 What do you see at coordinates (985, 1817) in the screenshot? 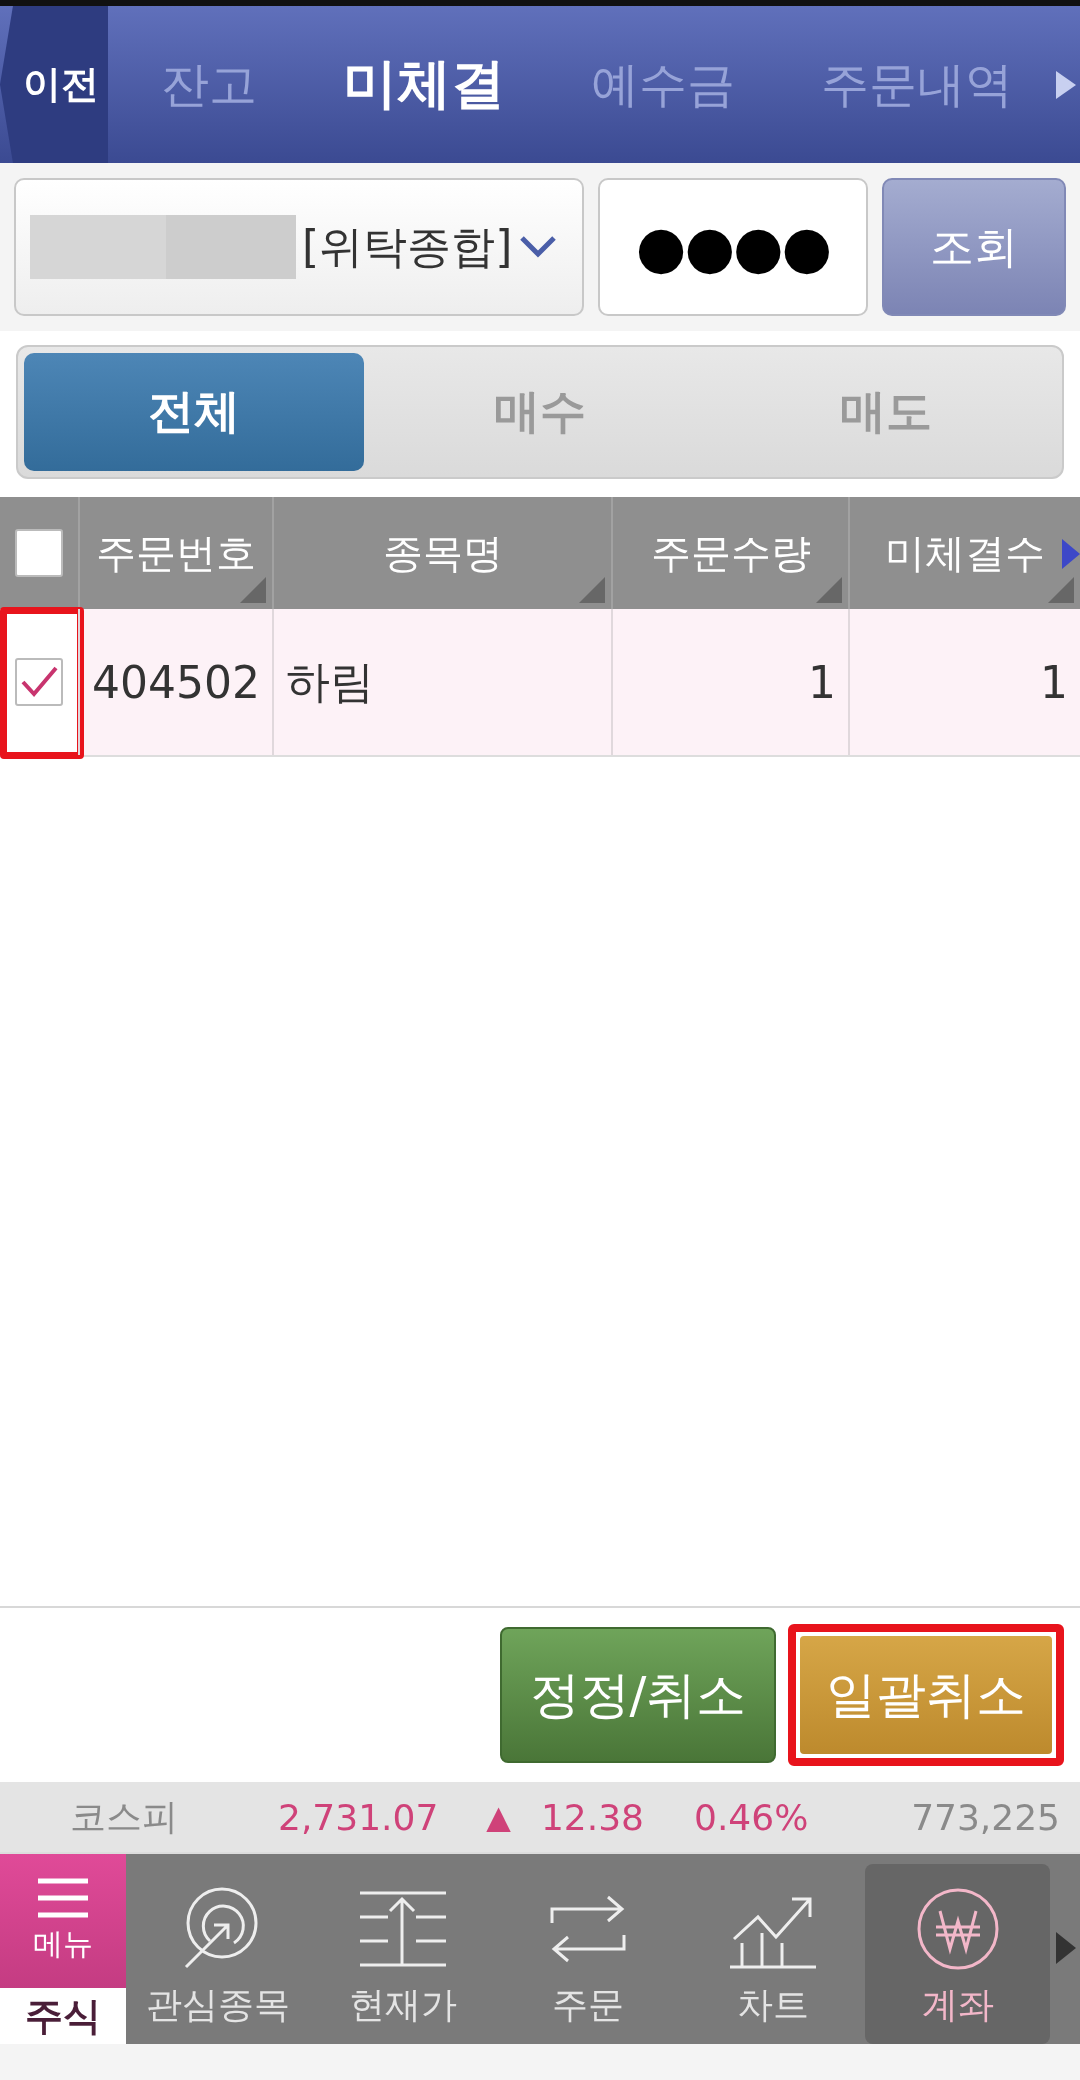
I see `trade-volume: 773,225` at bounding box center [985, 1817].